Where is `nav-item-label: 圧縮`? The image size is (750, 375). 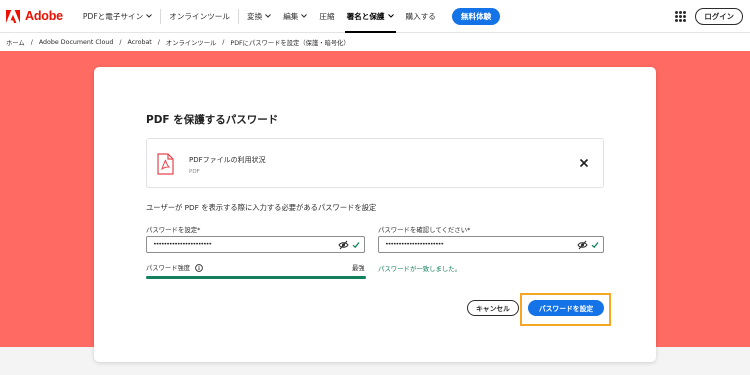 nav-item-label: 圧縮 is located at coordinates (327, 16).